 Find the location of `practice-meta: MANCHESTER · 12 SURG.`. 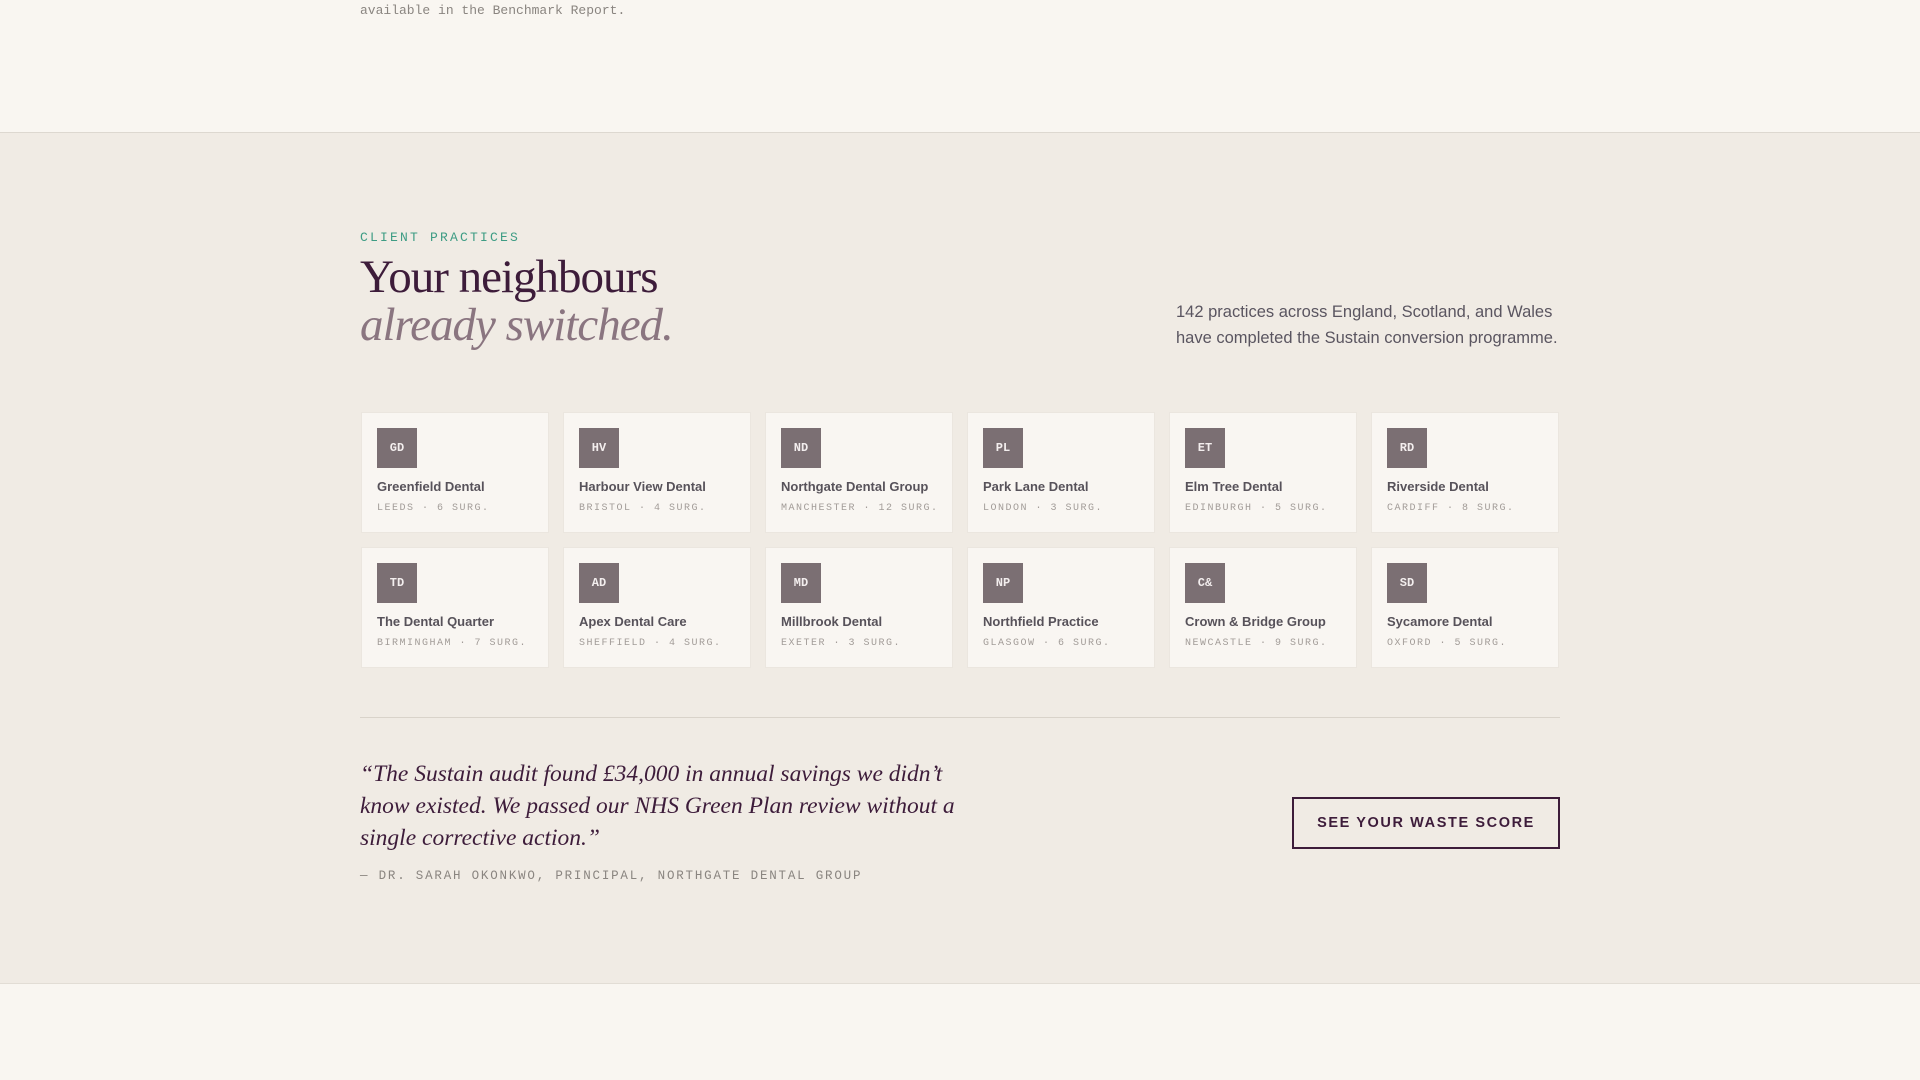

practice-meta: MANCHESTER · 12 SURG. is located at coordinates (860, 508).